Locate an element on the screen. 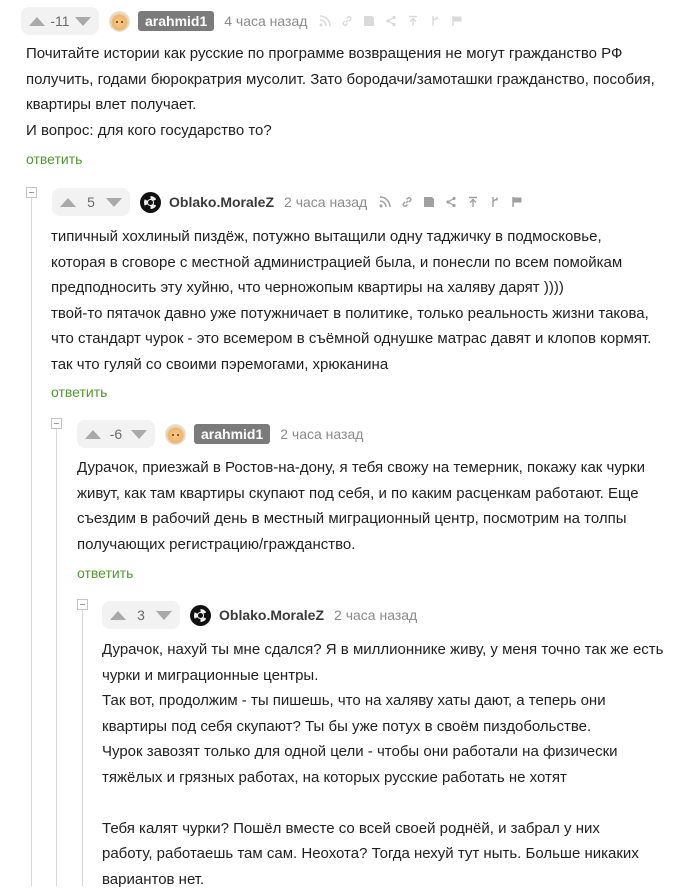 The width and height of the screenshot is (700, 892). rating: -6 is located at coordinates (116, 434).